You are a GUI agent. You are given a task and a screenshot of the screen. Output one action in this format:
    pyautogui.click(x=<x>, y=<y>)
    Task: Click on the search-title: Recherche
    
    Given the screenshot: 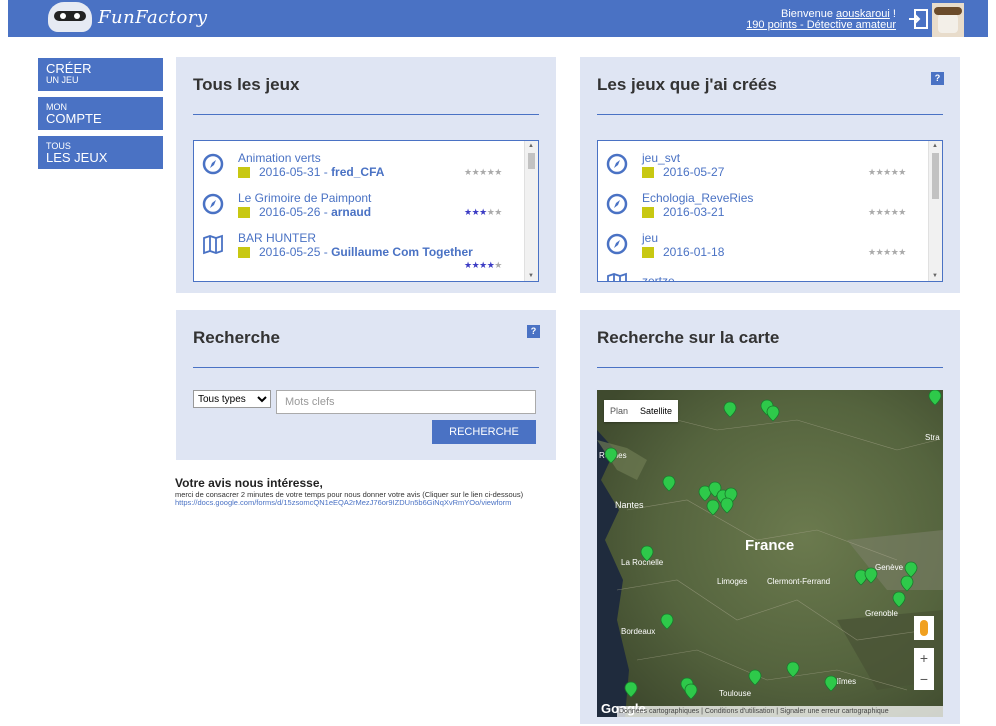 What is the action you would take?
    pyautogui.click(x=236, y=337)
    